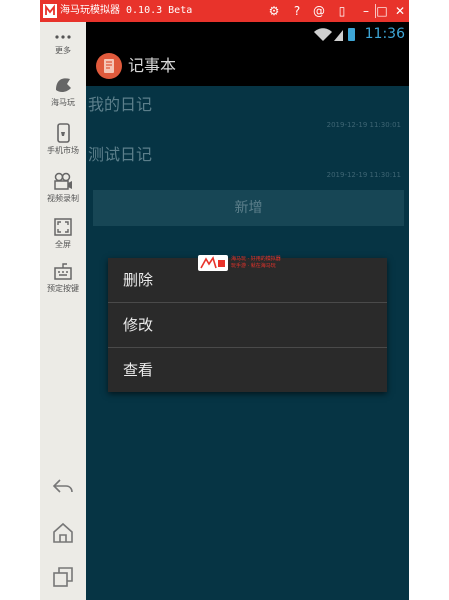 This screenshot has height=600, width=449. I want to click on status-time: 11:36, so click(384, 34).